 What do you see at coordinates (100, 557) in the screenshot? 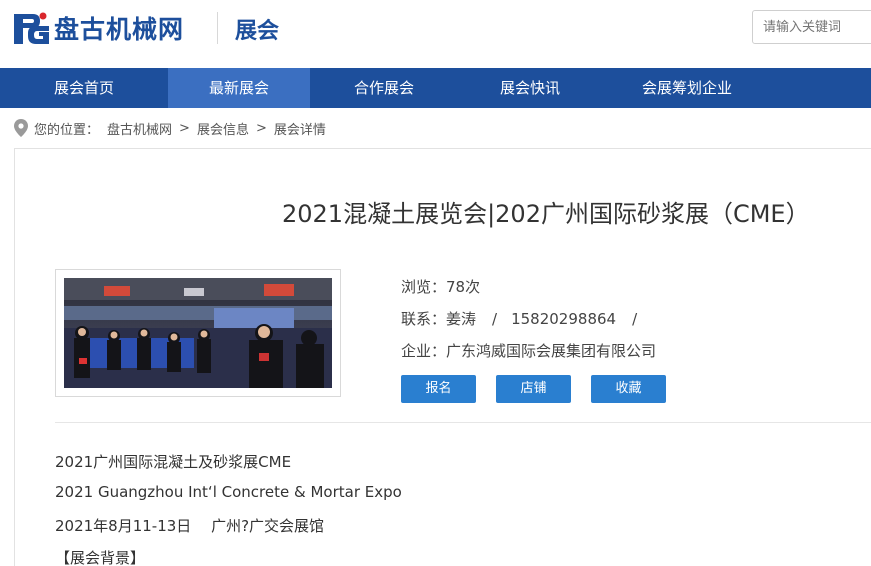
I see `section-heading: 【展会背景】` at bounding box center [100, 557].